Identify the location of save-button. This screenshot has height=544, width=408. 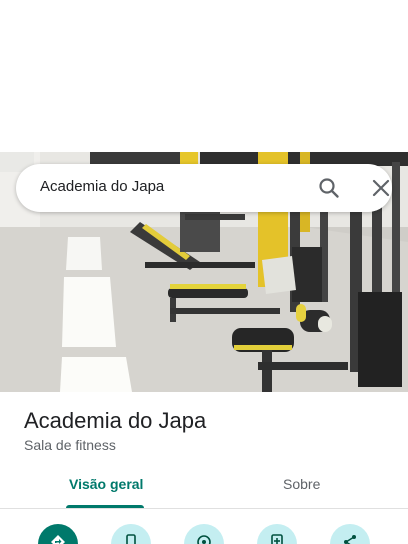
(277, 534).